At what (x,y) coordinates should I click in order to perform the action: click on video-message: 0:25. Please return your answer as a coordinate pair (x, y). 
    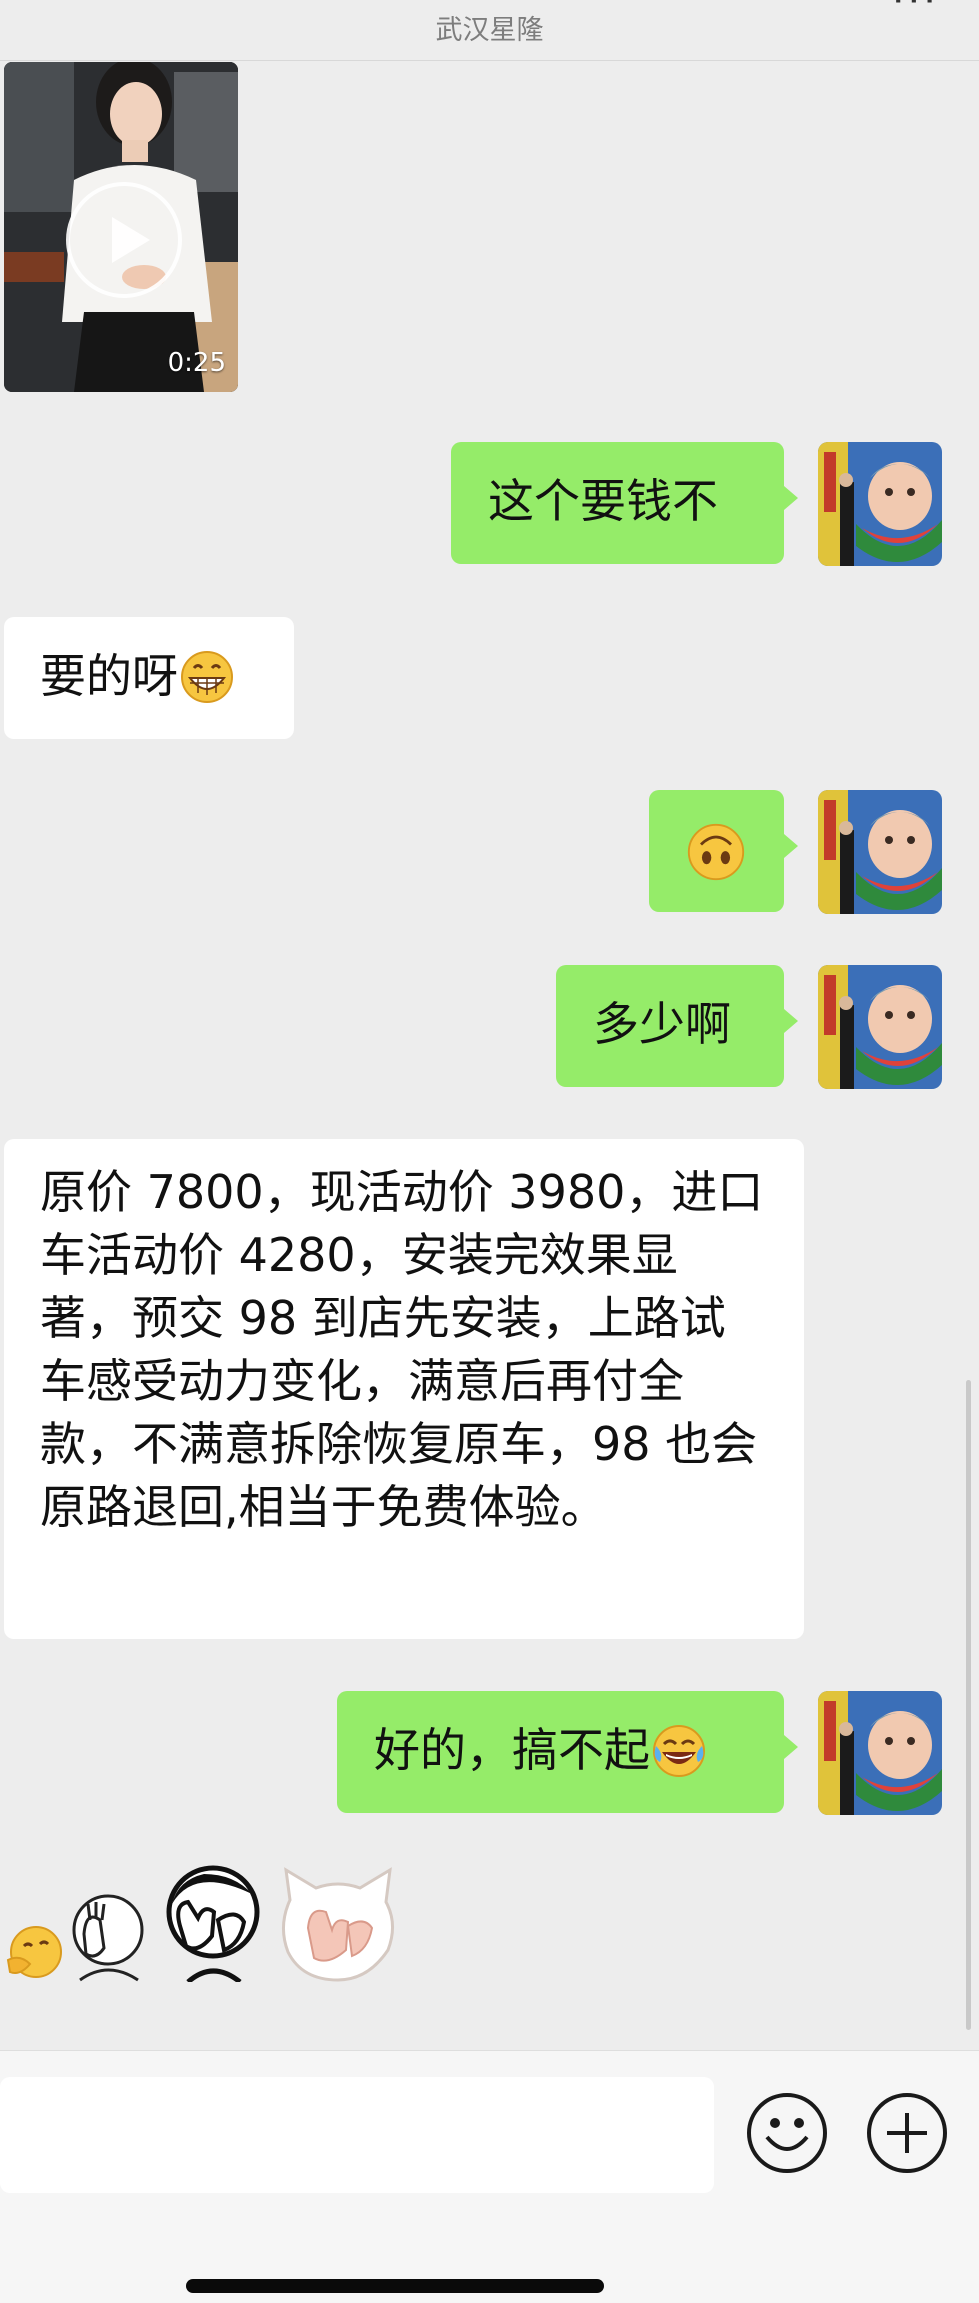
    Looking at the image, I should click on (121, 227).